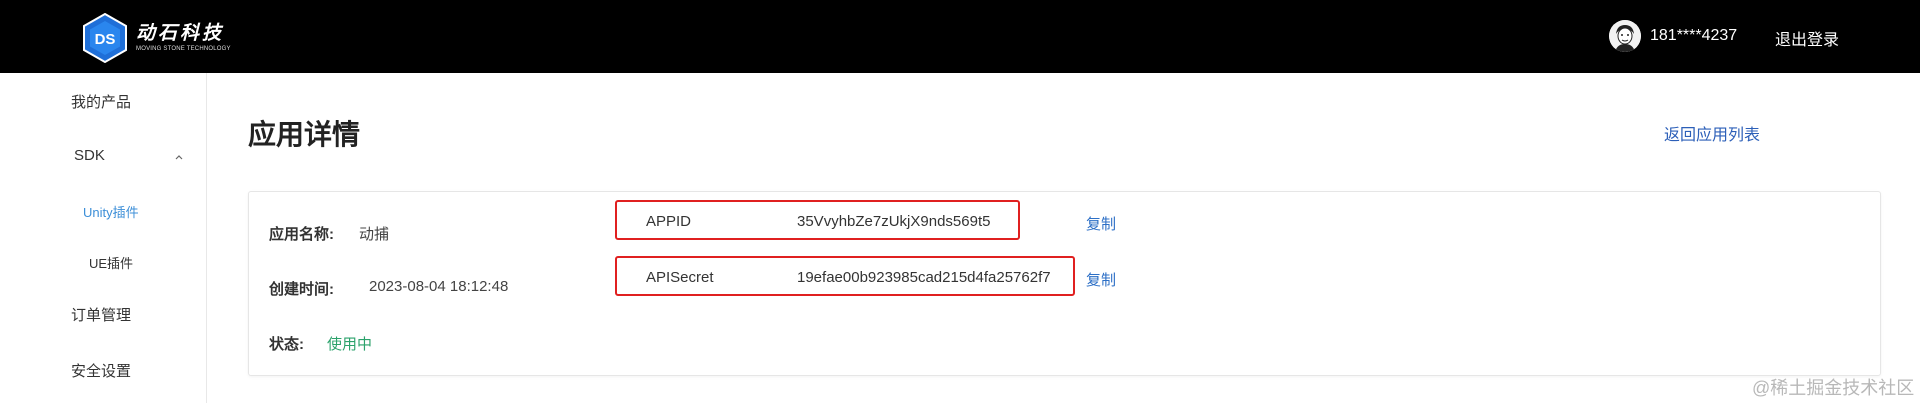 The height and width of the screenshot is (403, 1920). What do you see at coordinates (1712, 133) in the screenshot?
I see `back-to-app-list-link: 返回应用列表` at bounding box center [1712, 133].